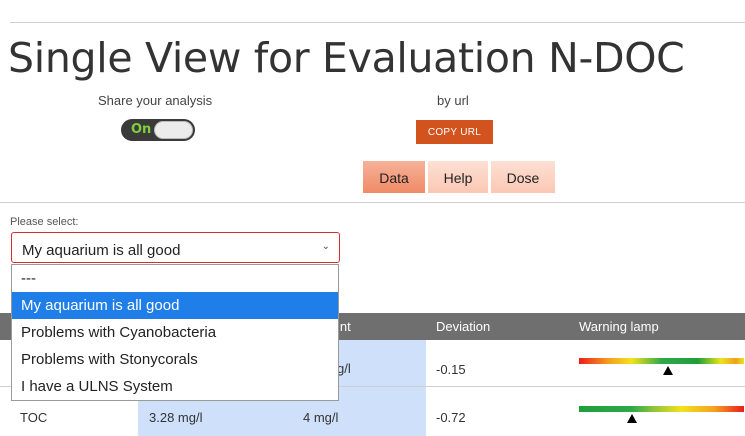  Describe the element at coordinates (175, 386) in the screenshot. I see `option-ulns-system: I have a ULNS System` at that location.